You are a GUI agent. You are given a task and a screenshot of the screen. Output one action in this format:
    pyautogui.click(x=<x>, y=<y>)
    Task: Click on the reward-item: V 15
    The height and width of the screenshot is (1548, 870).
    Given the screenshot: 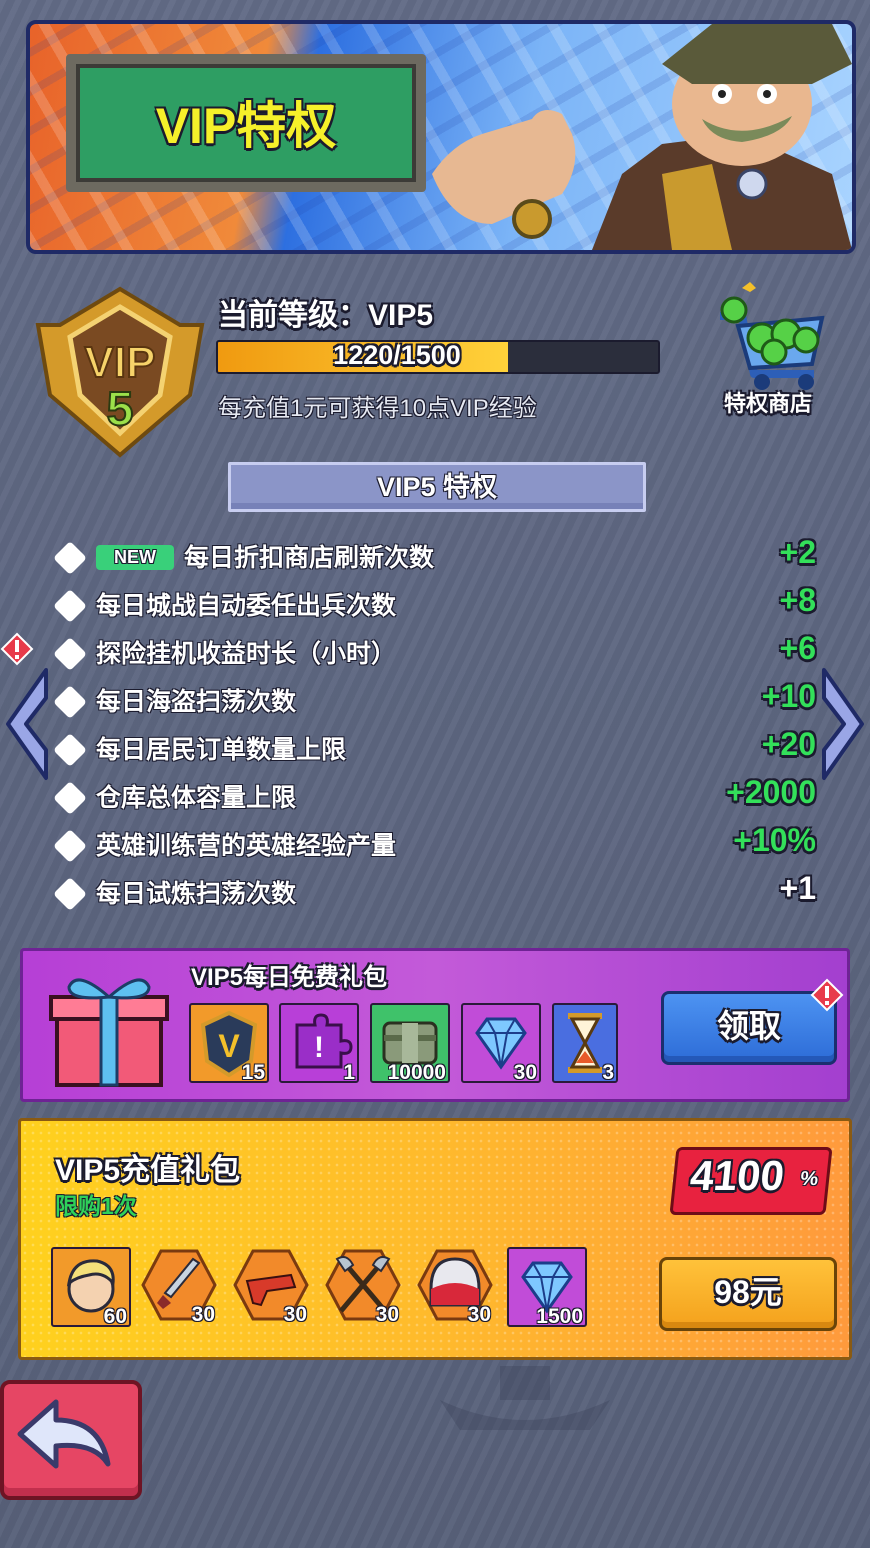 What is the action you would take?
    pyautogui.click(x=229, y=1043)
    